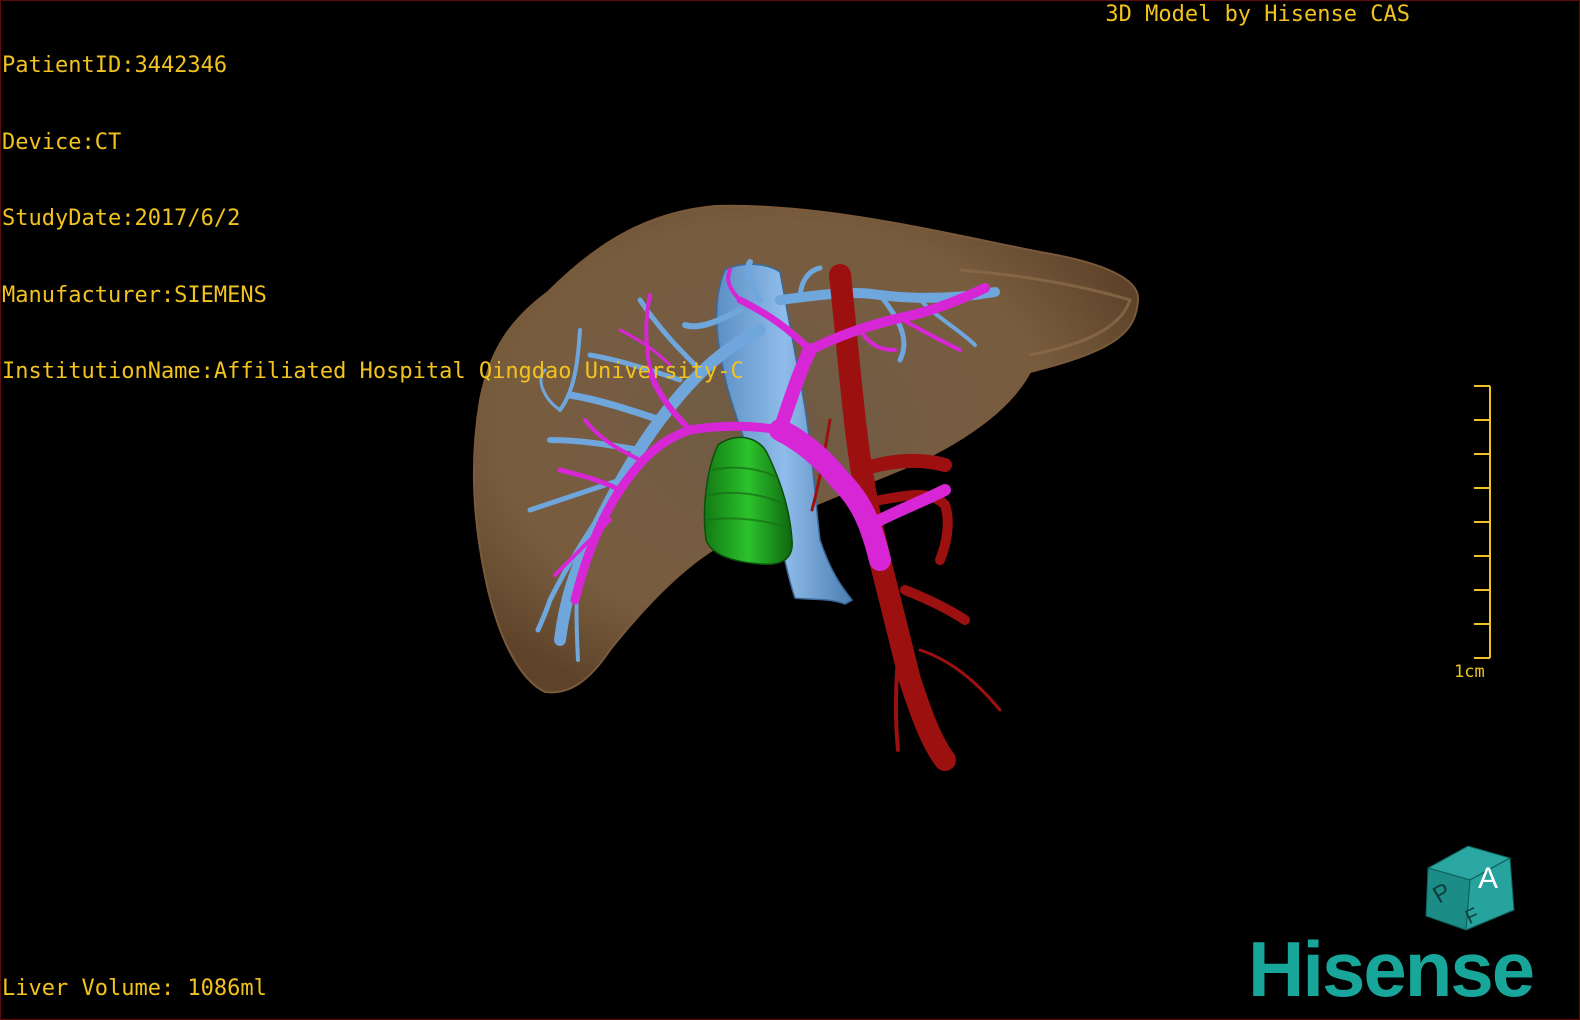 The image size is (1580, 1020). Describe the element at coordinates (115, 65) in the screenshot. I see `patient-id-label: PatientID:3442346` at that location.